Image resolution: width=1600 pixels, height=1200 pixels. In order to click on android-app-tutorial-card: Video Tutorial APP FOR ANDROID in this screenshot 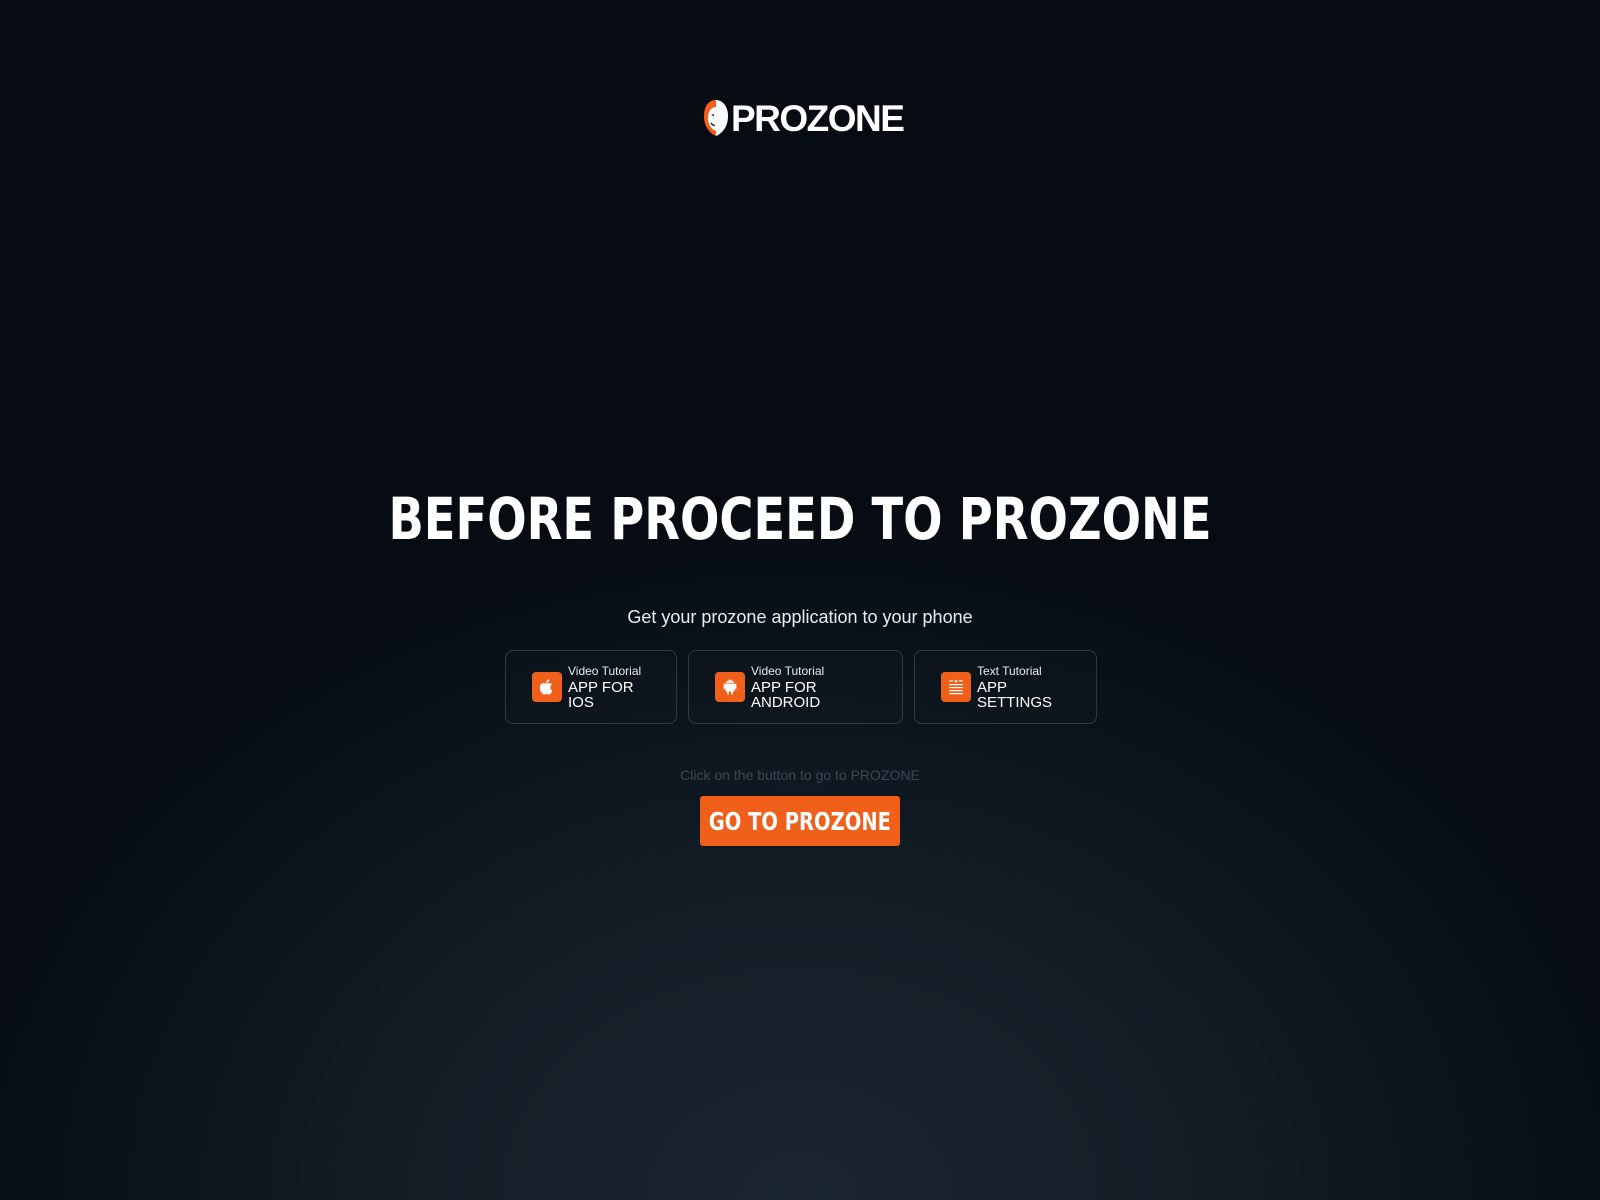, I will do `click(795, 687)`.